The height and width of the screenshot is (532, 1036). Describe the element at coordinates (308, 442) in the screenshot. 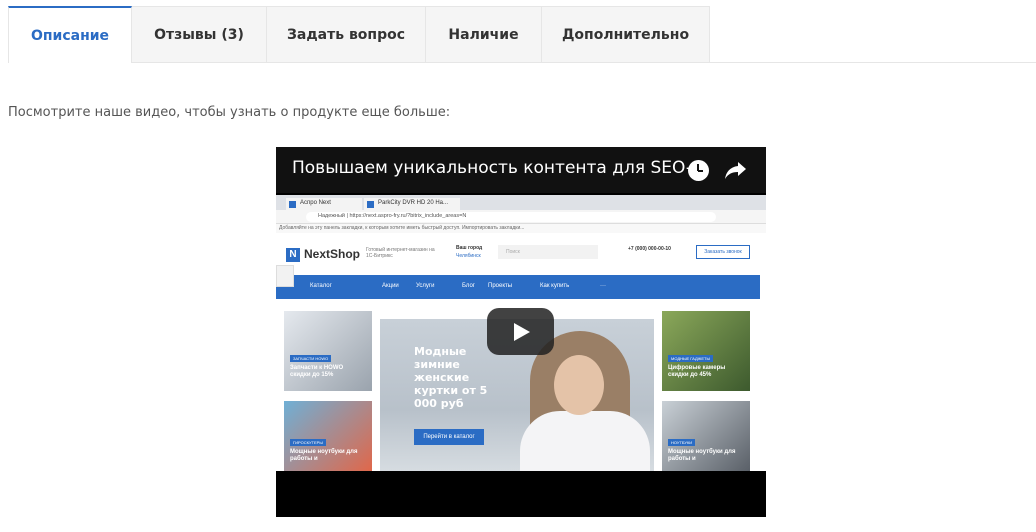

I see `promo-tag: ГИРОСКУТЕРЫ` at that location.